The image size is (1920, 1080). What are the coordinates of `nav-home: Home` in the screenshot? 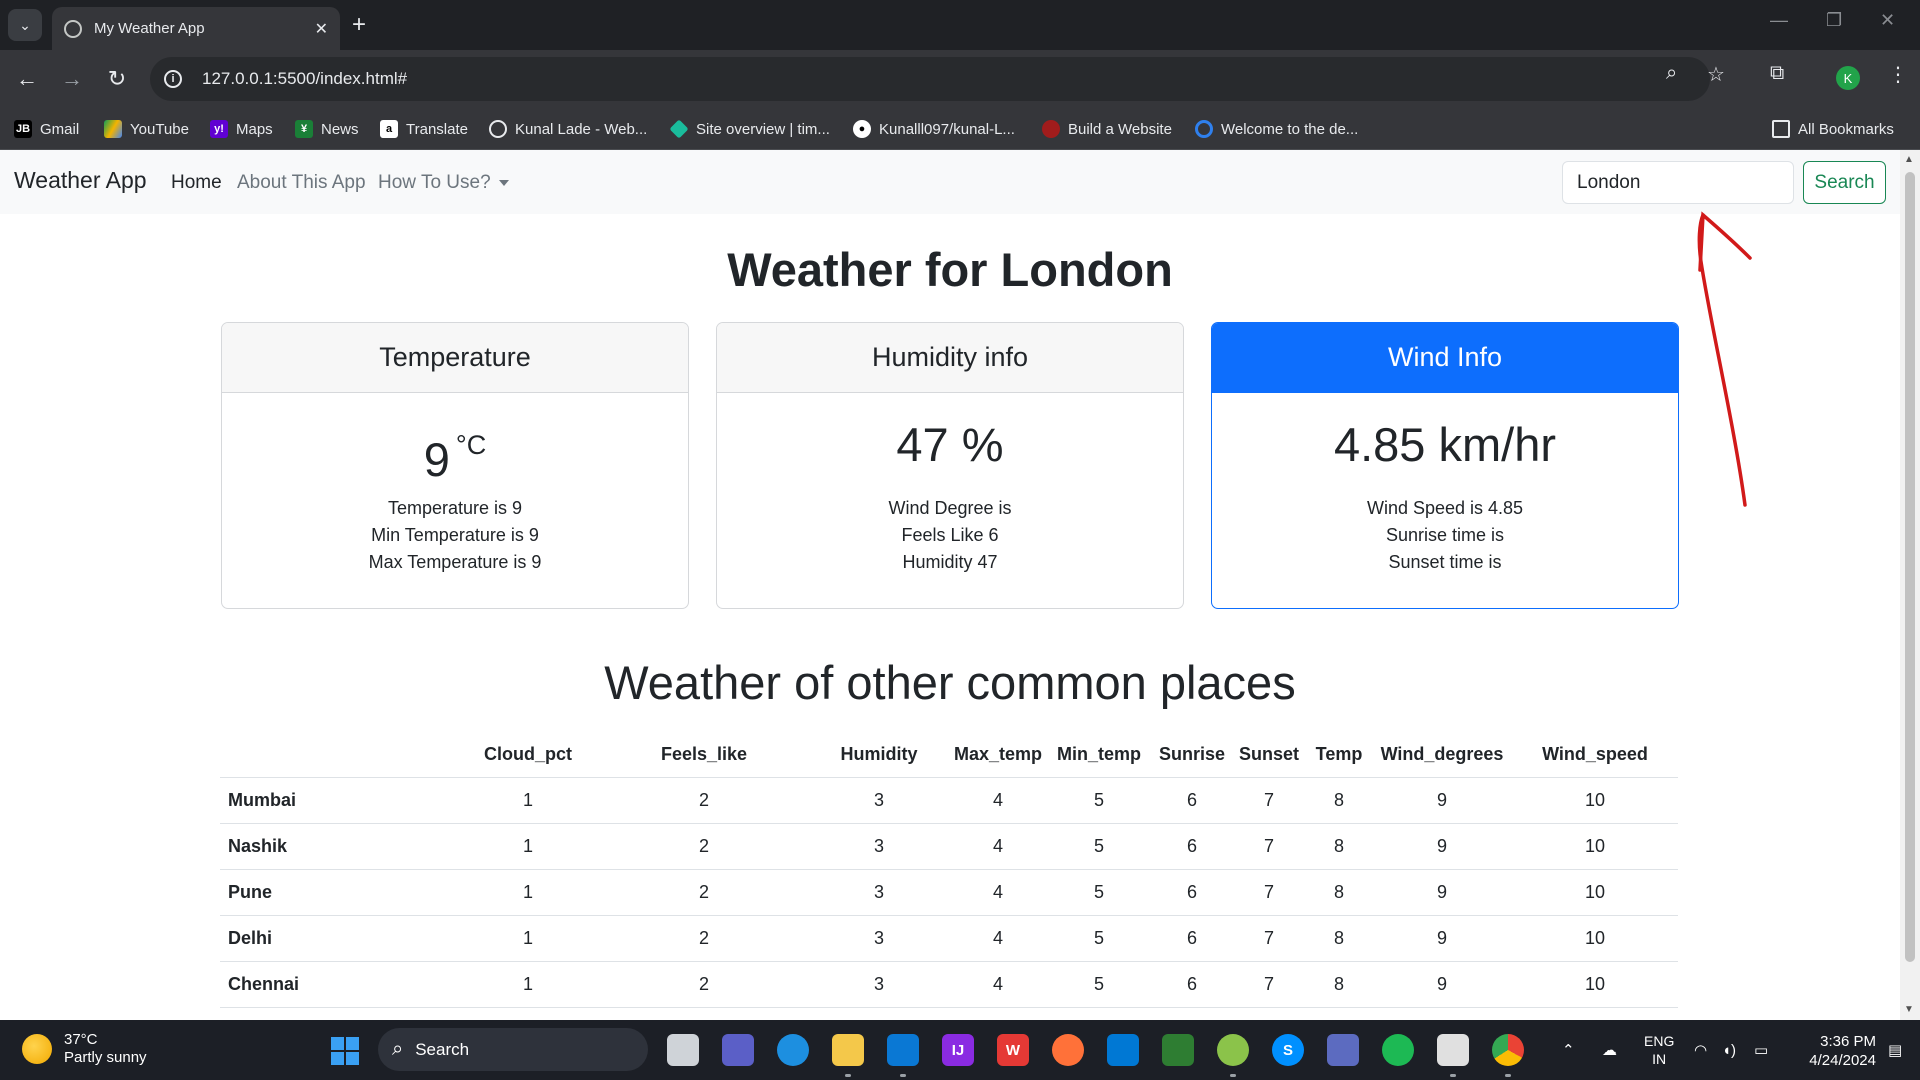 It's located at (196, 183).